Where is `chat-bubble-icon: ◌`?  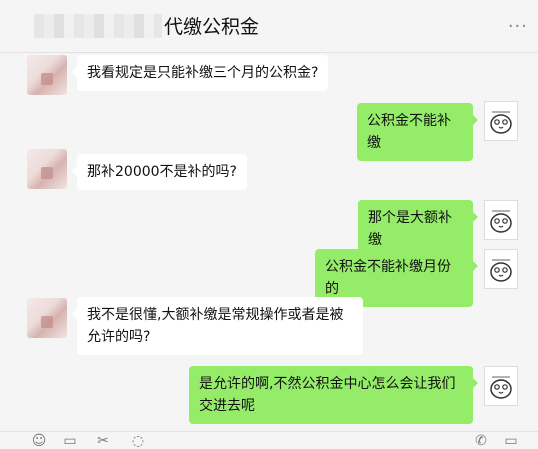
chat-bubble-icon: ◌ is located at coordinates (138, 441).